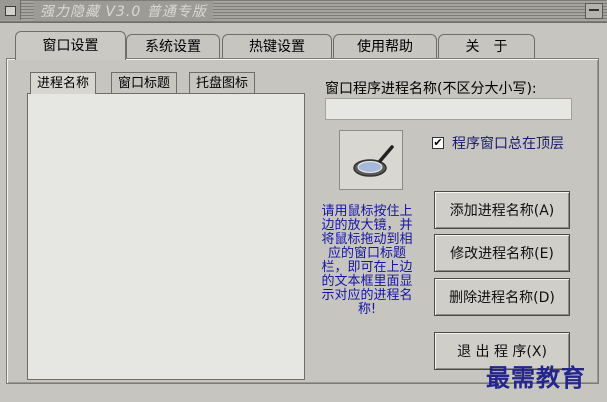  I want to click on magnifier-drag-tool, so click(371, 160).